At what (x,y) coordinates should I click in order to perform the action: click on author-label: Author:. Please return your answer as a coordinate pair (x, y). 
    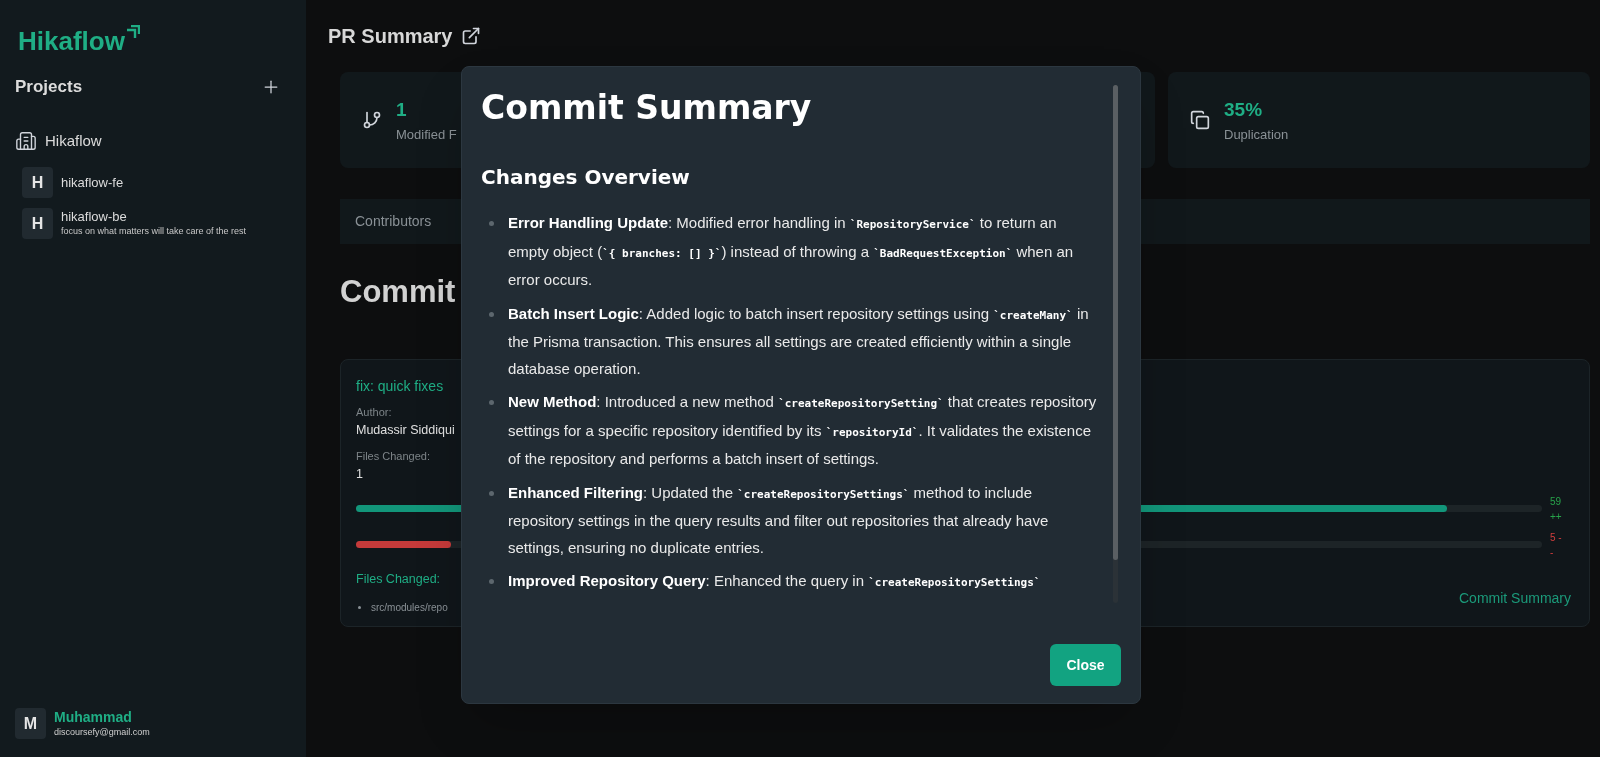
    Looking at the image, I should click on (374, 412).